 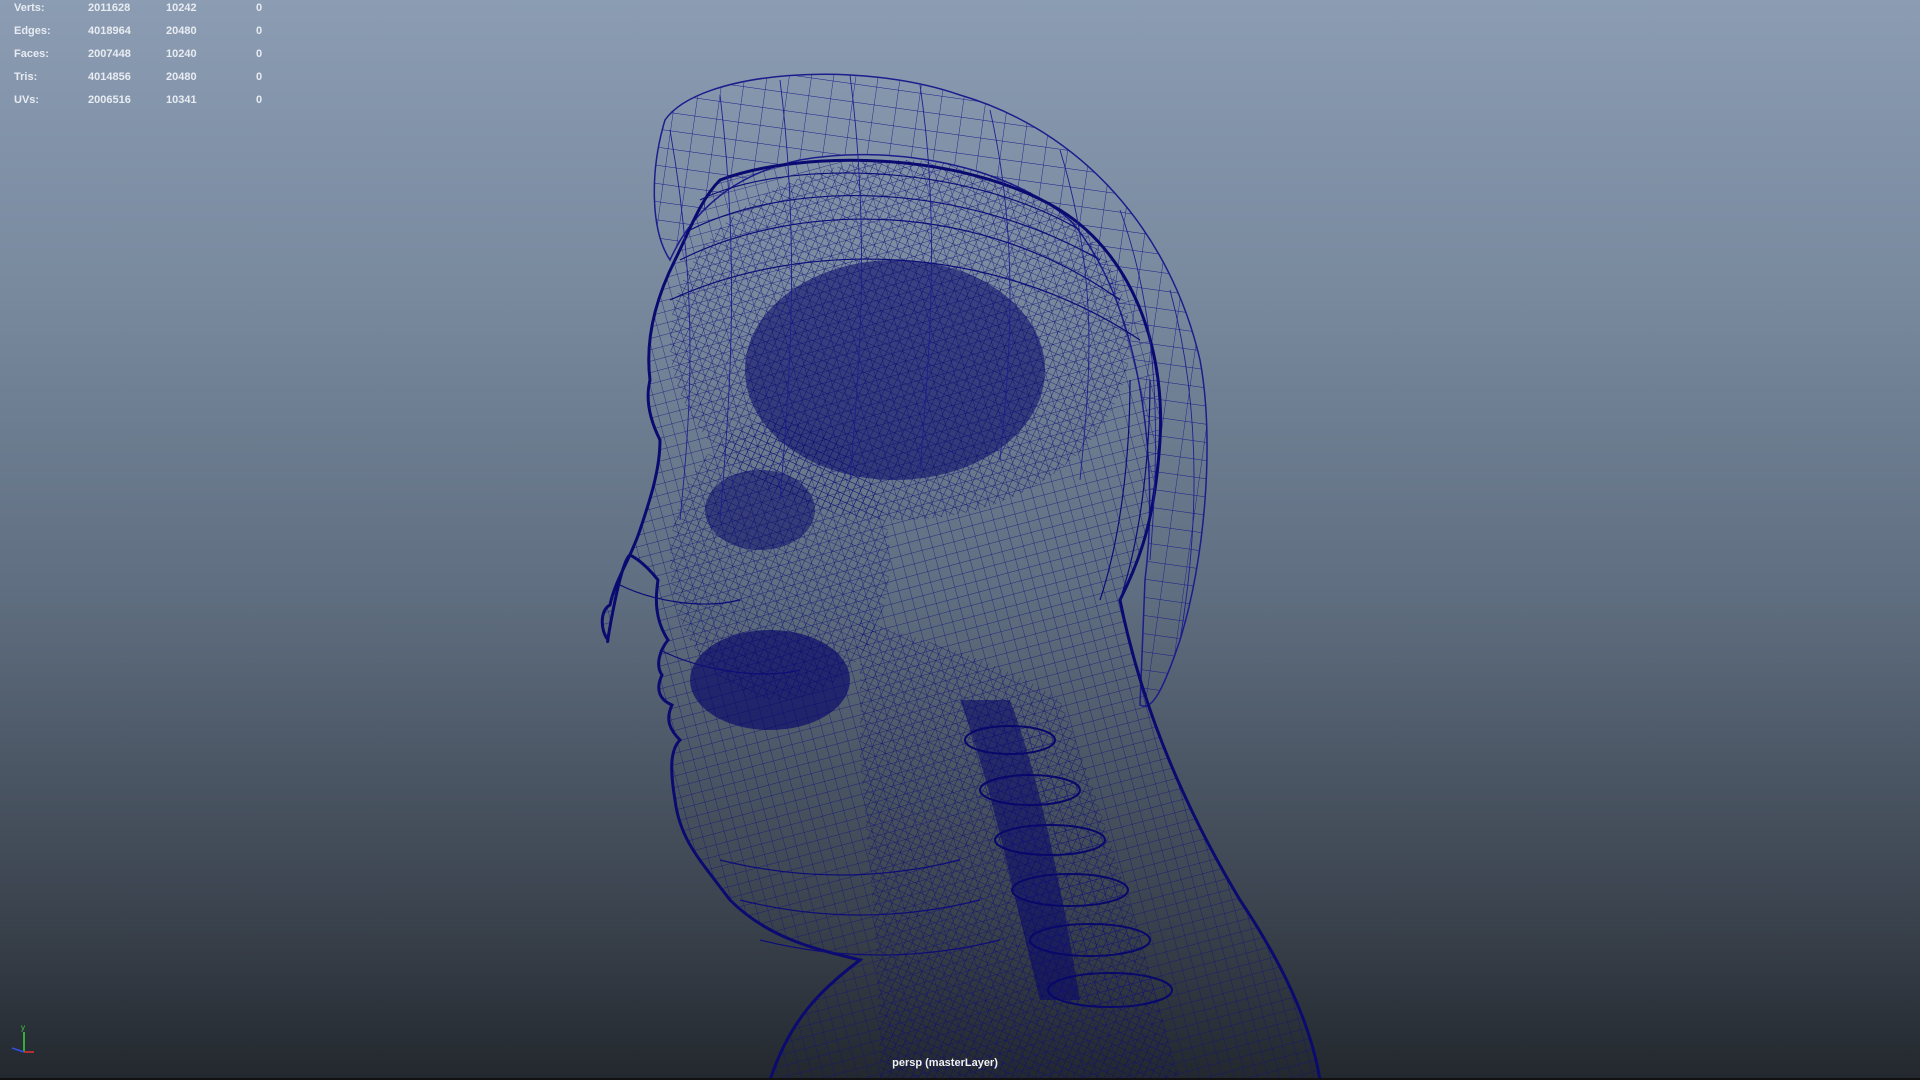 I want to click on hud-value-total: 4014856, so click(x=109, y=77).